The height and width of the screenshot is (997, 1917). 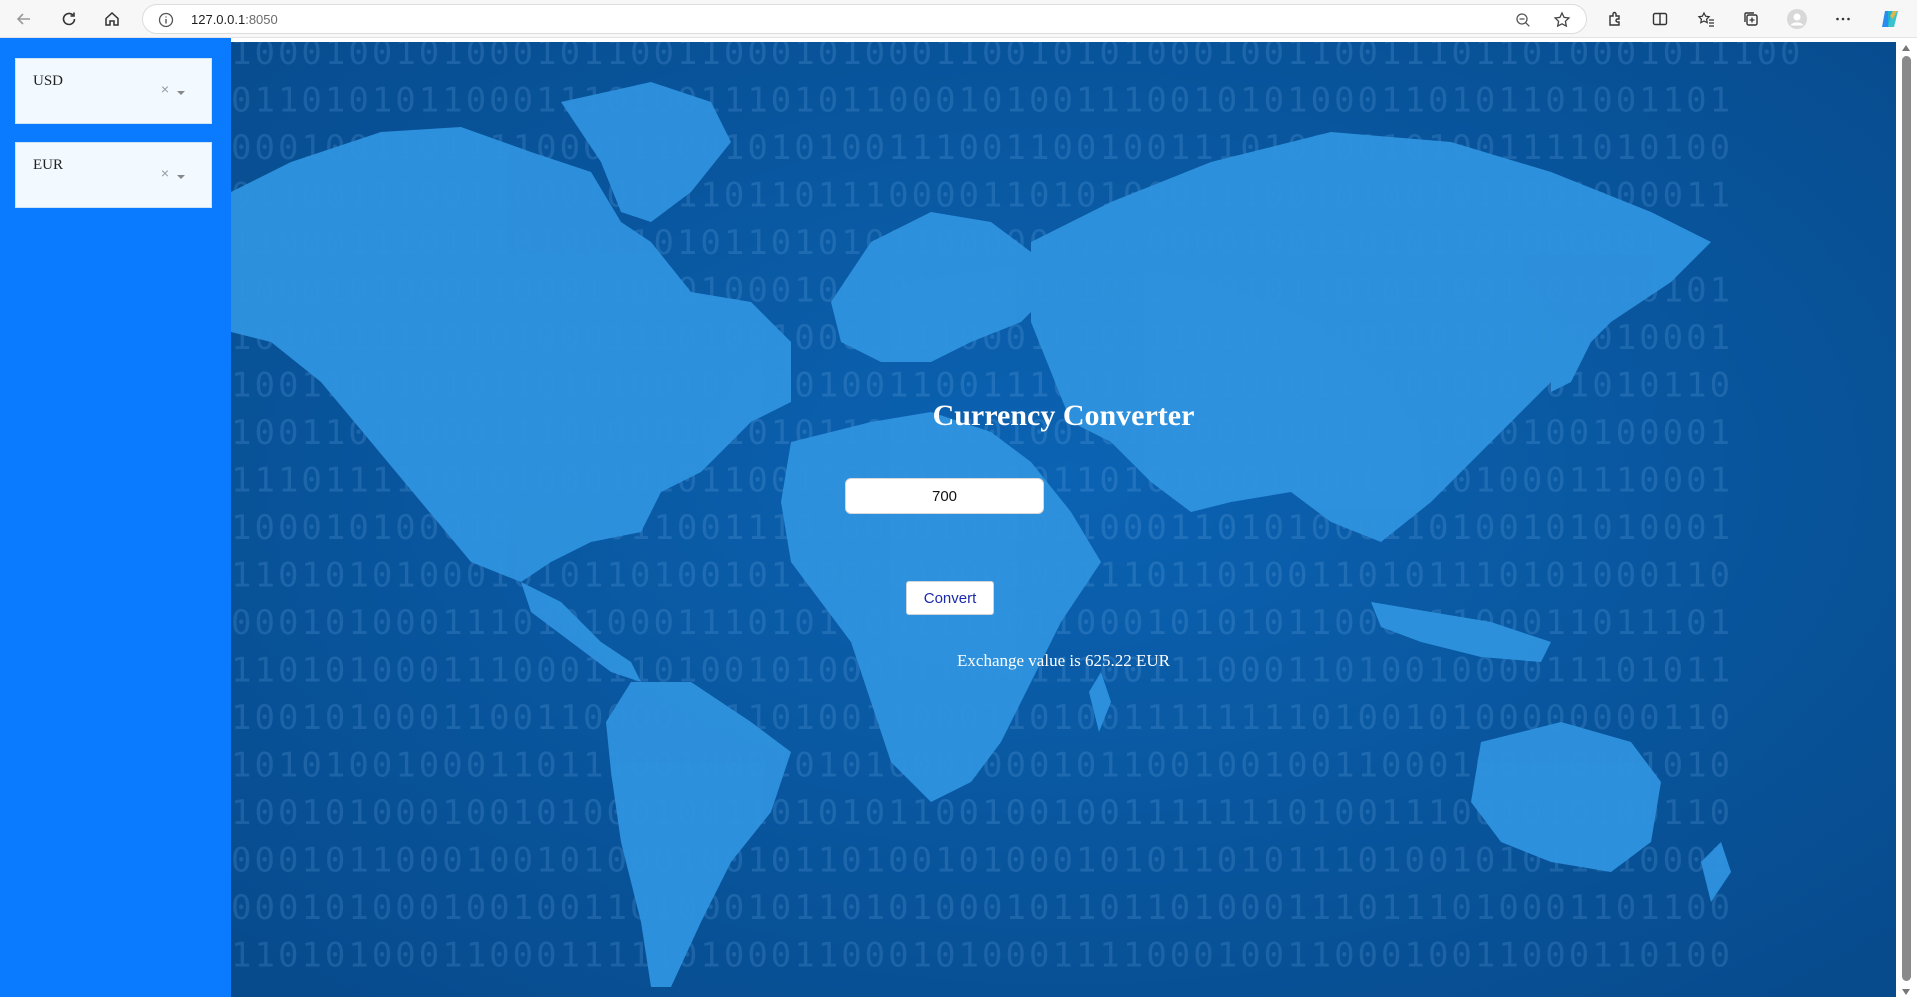 What do you see at coordinates (950, 598) in the screenshot?
I see `convert-button: Convert` at bounding box center [950, 598].